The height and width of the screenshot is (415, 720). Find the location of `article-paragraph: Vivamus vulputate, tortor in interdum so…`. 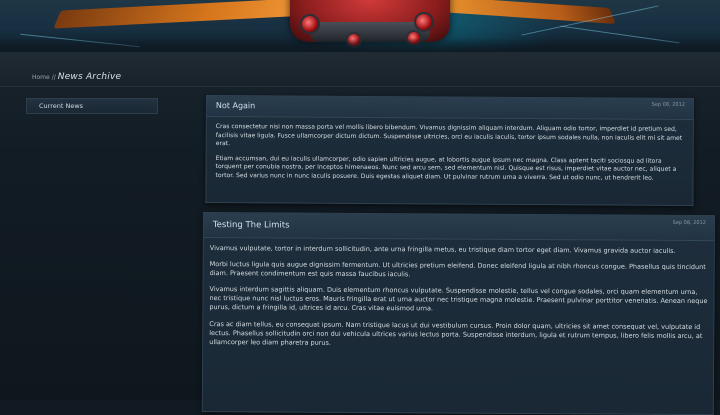

article-paragraph: Vivamus vulputate, tortor in interdum so… is located at coordinates (442, 249).